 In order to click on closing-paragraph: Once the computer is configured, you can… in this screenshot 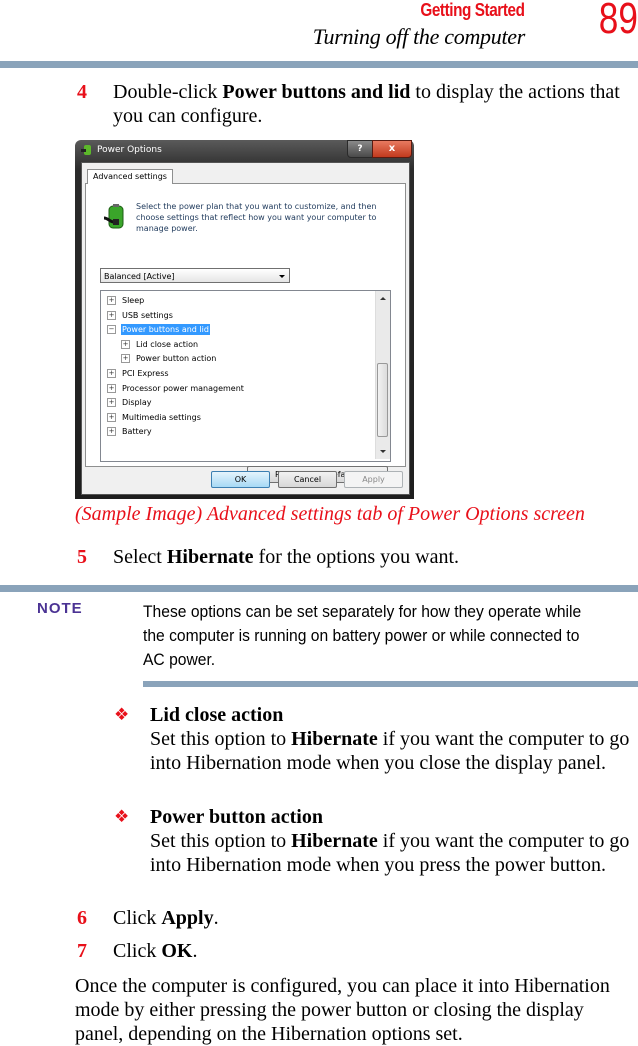, I will do `click(342, 1010)`.